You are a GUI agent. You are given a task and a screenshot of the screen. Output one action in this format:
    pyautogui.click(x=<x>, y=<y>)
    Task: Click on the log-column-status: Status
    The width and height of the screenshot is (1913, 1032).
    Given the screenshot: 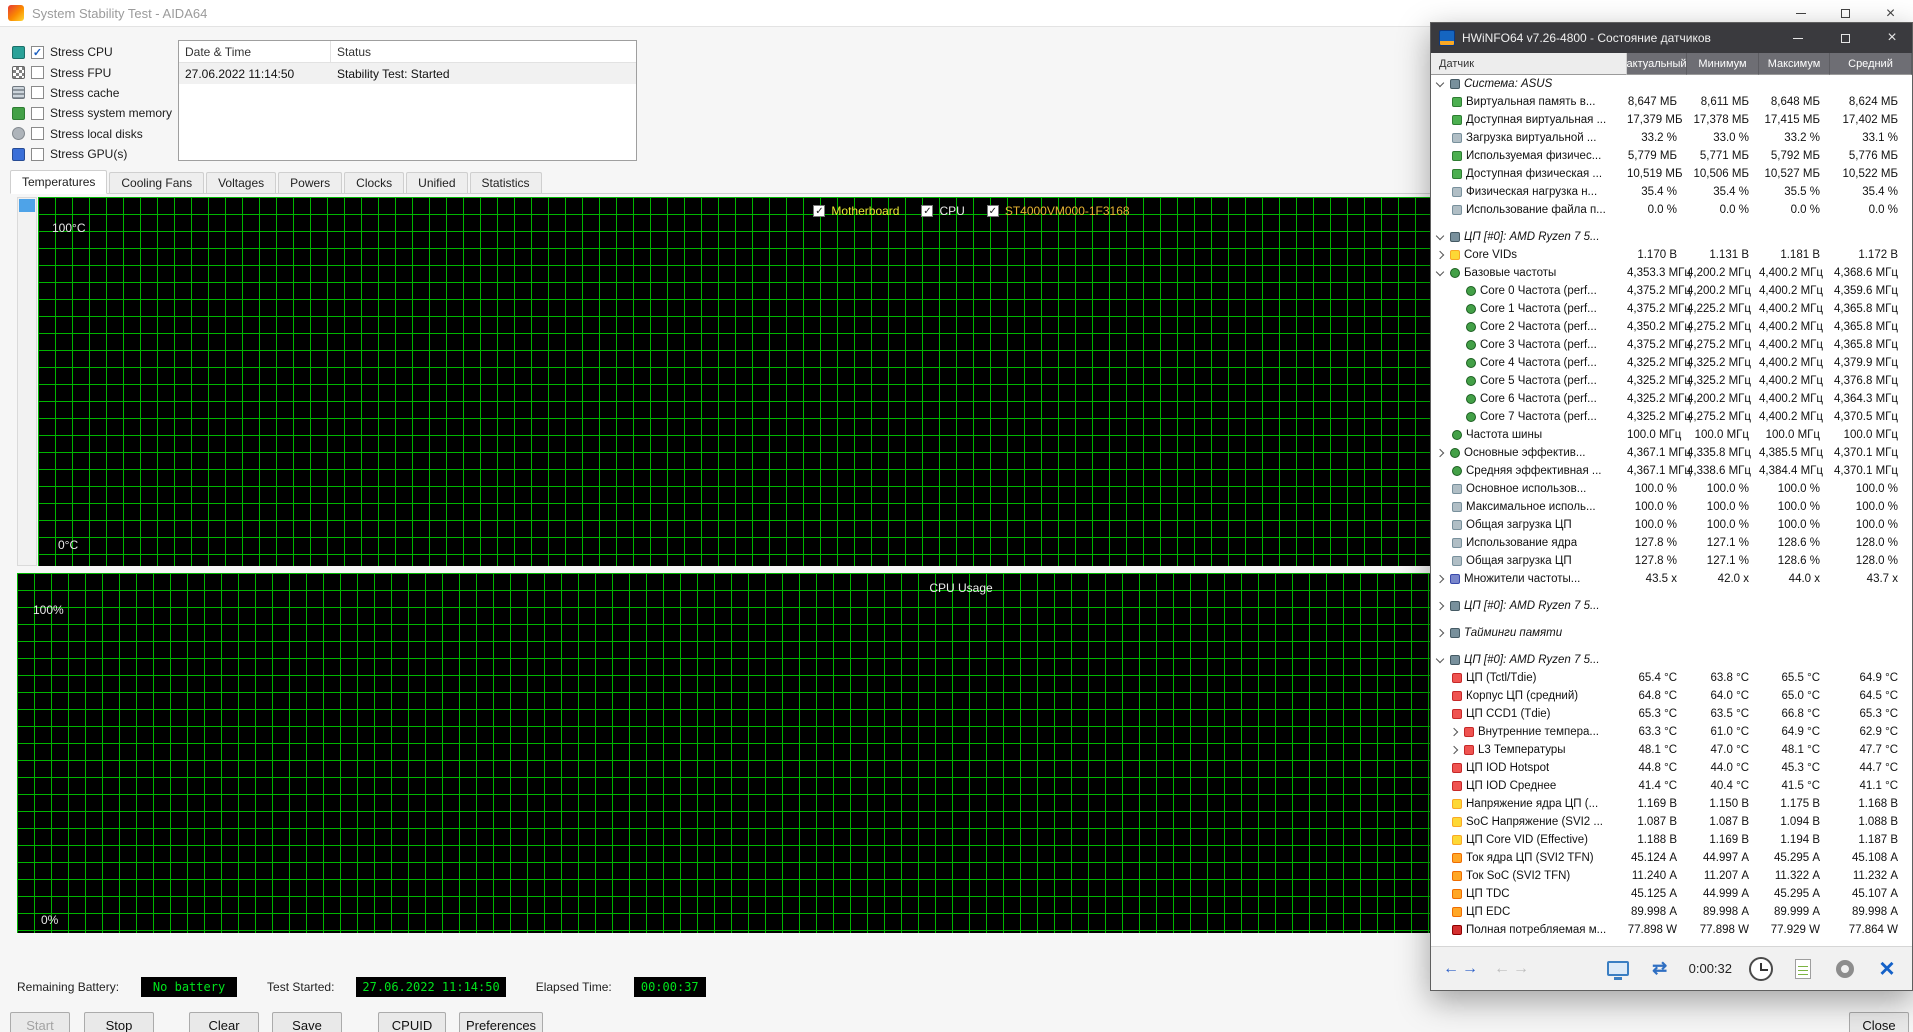 What is the action you would take?
    pyautogui.click(x=483, y=51)
    